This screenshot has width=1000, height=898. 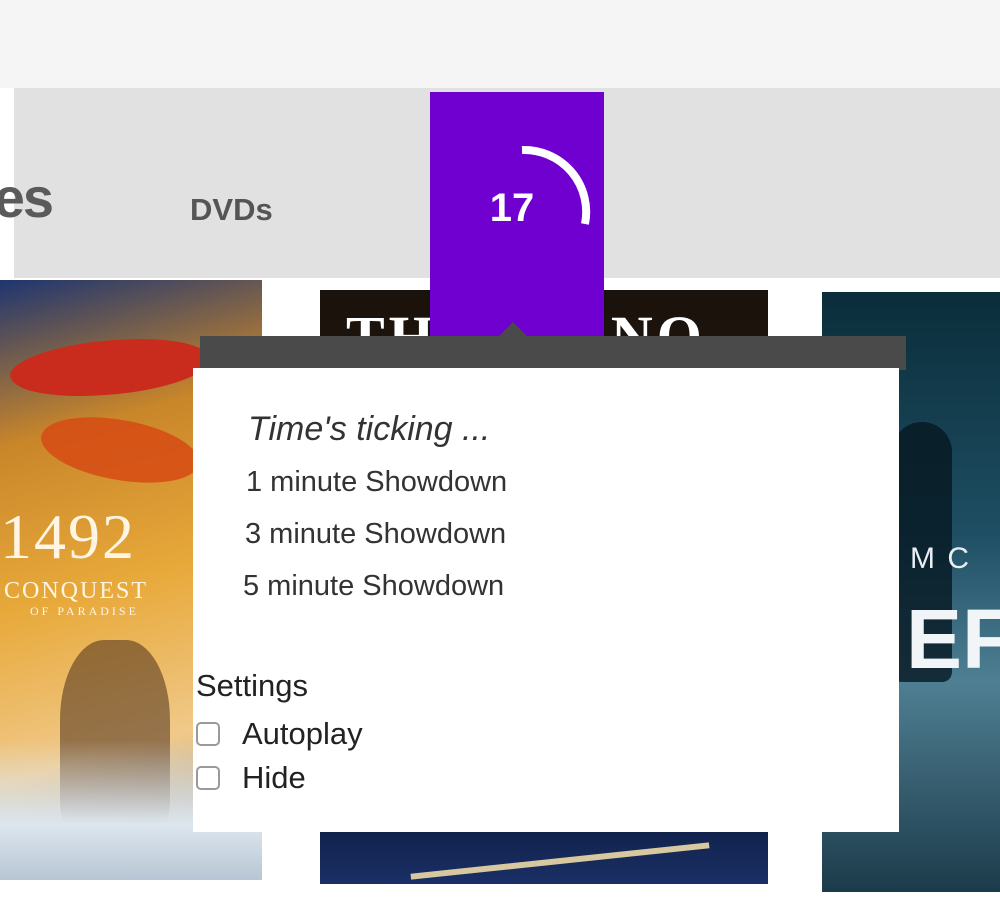 What do you see at coordinates (274, 777) in the screenshot?
I see `hide-label: Hide` at bounding box center [274, 777].